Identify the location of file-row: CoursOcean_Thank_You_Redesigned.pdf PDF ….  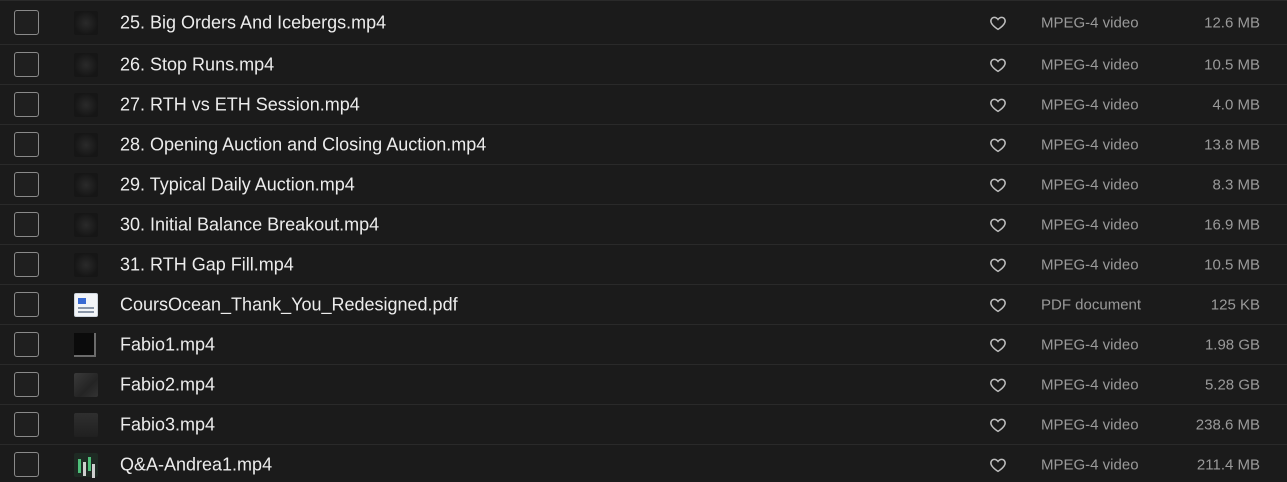
(643, 305).